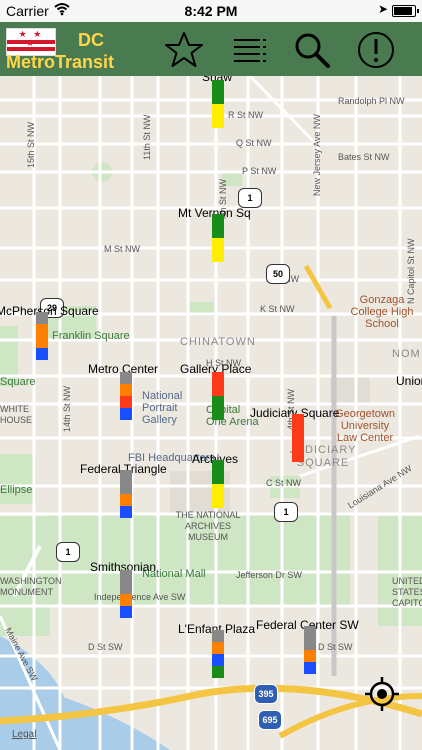 This screenshot has width=422, height=750. I want to click on alerts-button, so click(376, 50).